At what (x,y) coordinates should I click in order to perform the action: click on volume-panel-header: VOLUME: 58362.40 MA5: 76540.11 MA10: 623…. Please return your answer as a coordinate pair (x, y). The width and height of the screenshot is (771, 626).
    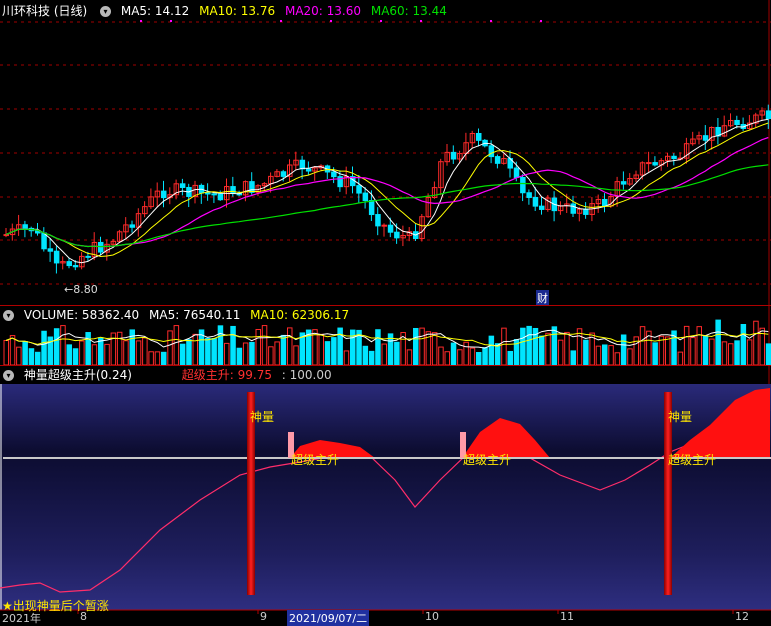
    Looking at the image, I should click on (177, 315).